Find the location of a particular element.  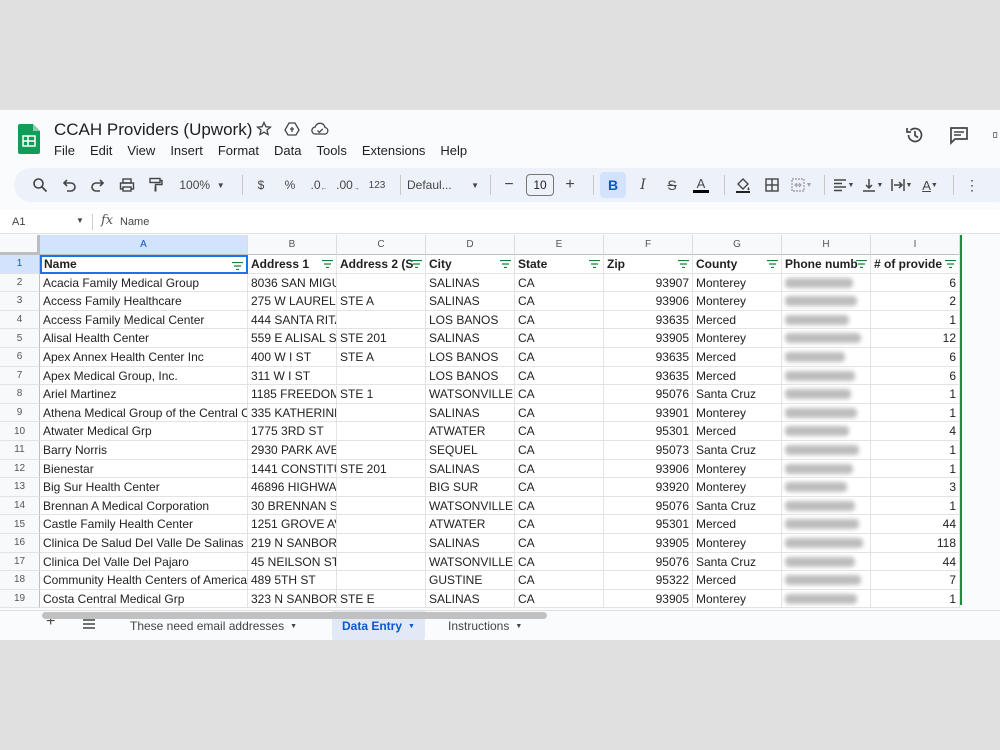

paint-format-icon is located at coordinates (156, 185).